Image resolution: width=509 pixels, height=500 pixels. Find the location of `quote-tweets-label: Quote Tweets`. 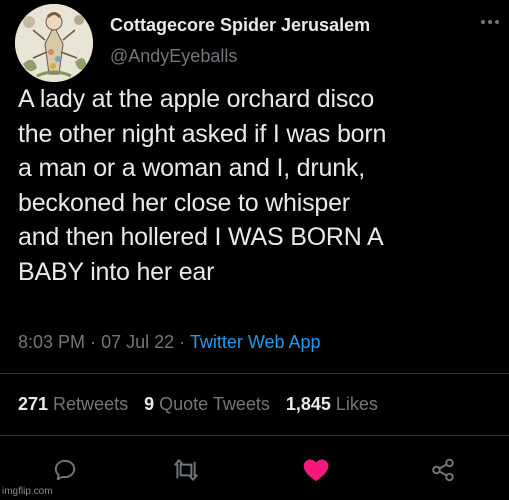

quote-tweets-label: Quote Tweets is located at coordinates (214, 404).